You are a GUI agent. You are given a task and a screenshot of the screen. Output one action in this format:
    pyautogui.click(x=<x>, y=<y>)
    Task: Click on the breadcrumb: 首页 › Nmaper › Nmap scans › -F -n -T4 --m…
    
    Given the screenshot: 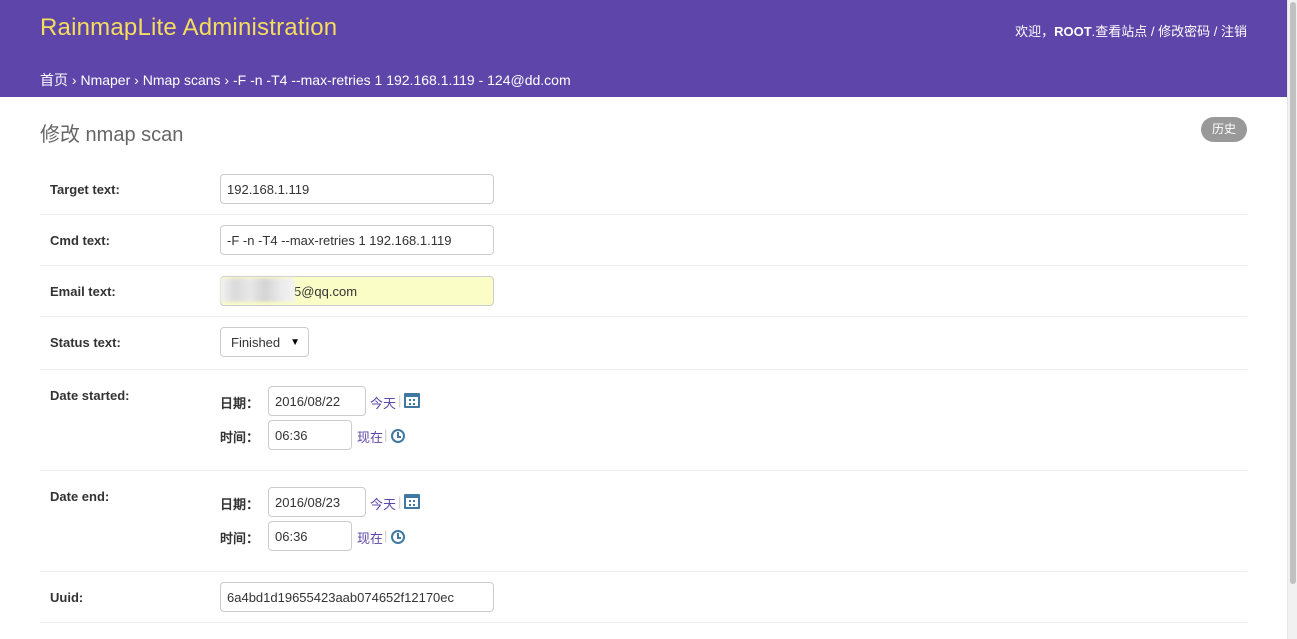 What is the action you would take?
    pyautogui.click(x=305, y=80)
    